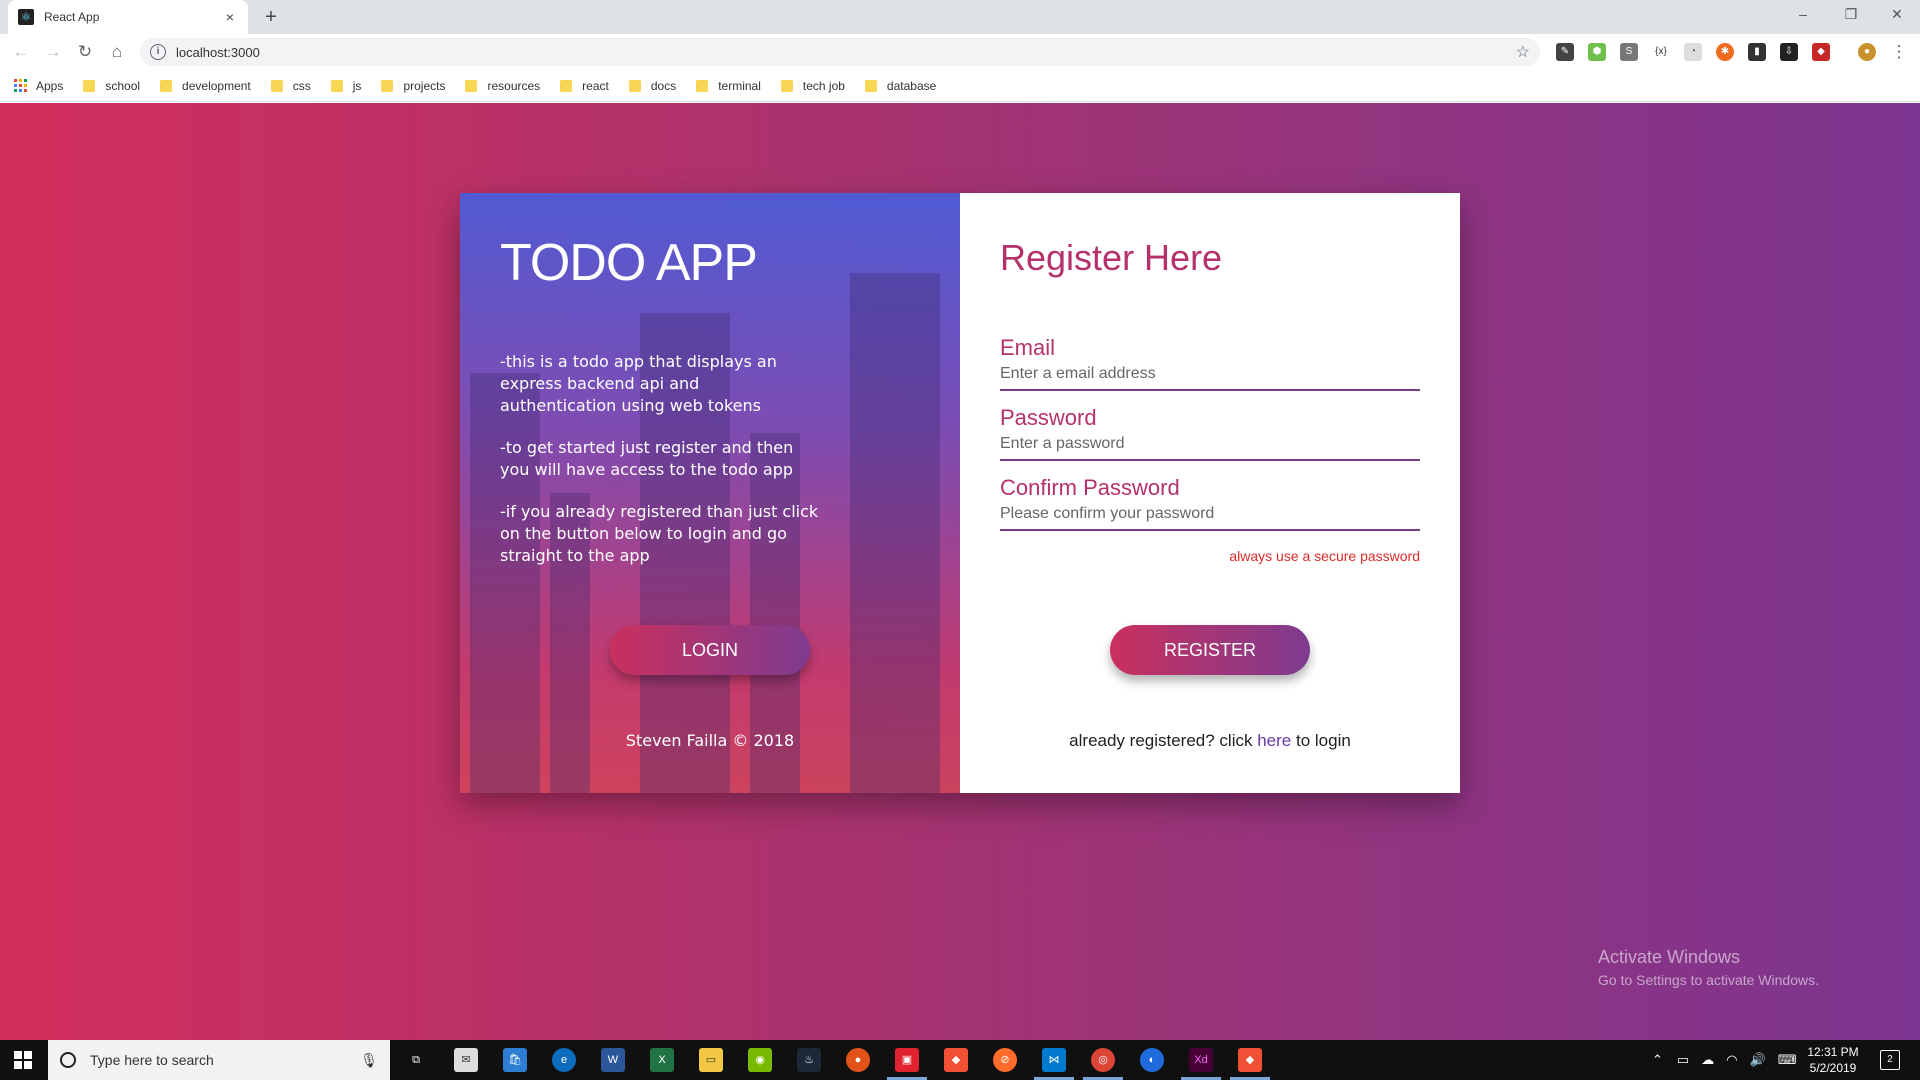  I want to click on home-icon: ⌂, so click(117, 52).